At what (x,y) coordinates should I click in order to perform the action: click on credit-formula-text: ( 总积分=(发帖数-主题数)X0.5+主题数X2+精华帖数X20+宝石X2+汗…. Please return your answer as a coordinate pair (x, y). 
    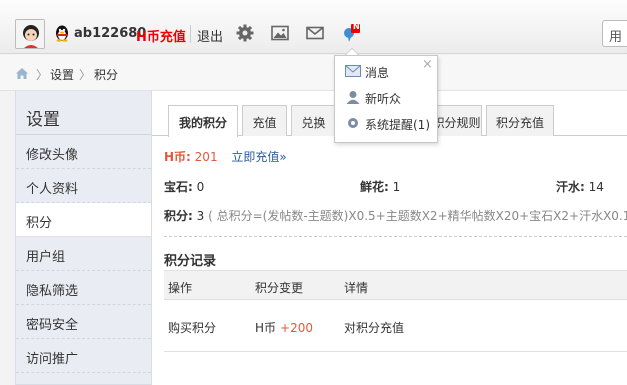
    Looking at the image, I should click on (417, 216).